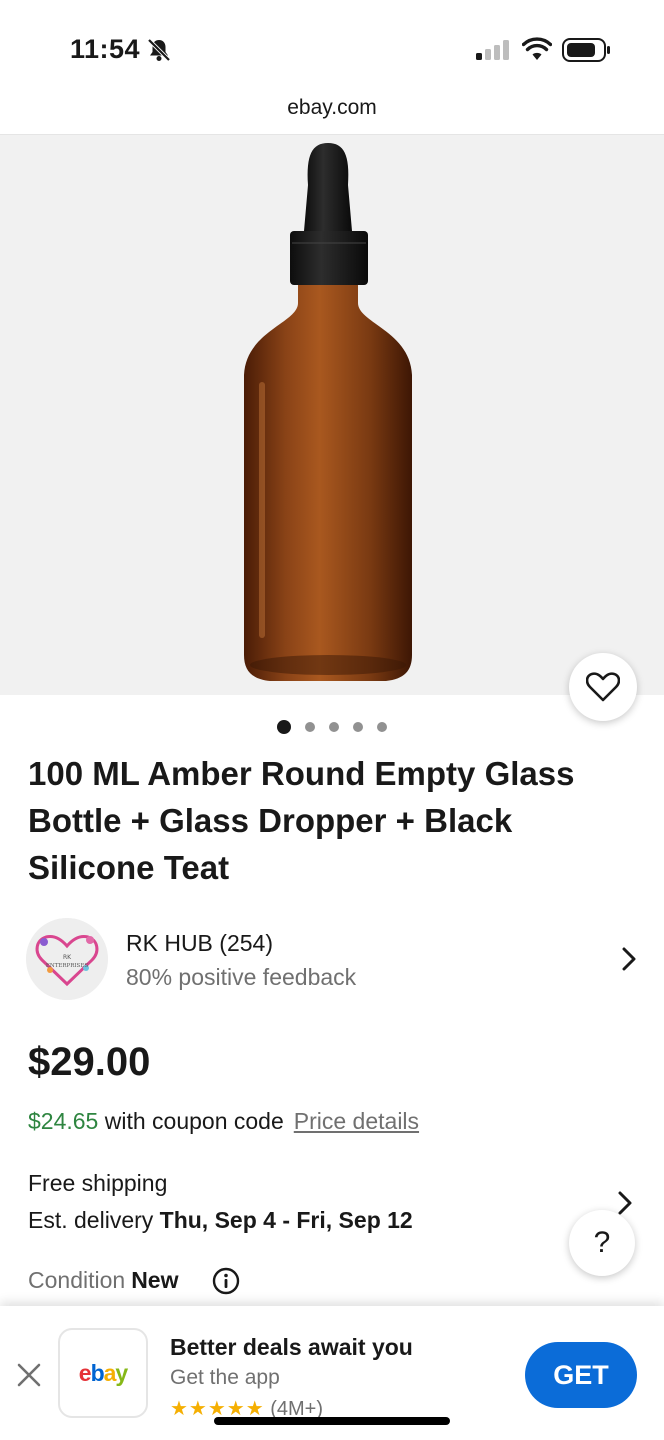 The width and height of the screenshot is (664, 1440). I want to click on signal-icon, so click(492, 50).